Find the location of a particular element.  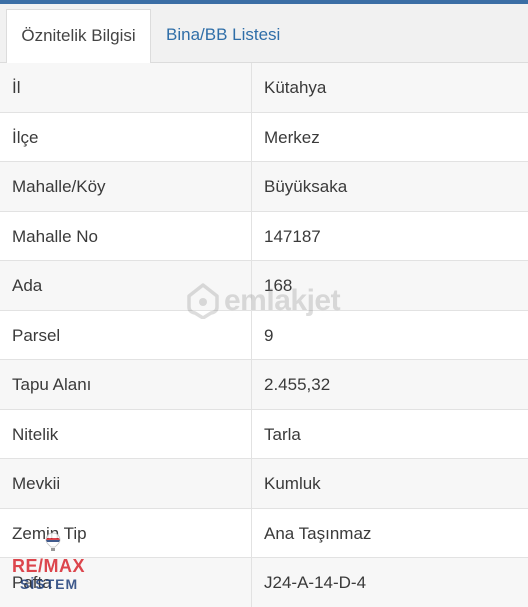

table-row: Zemin Tip Ana Taşınmaz is located at coordinates (264, 533).